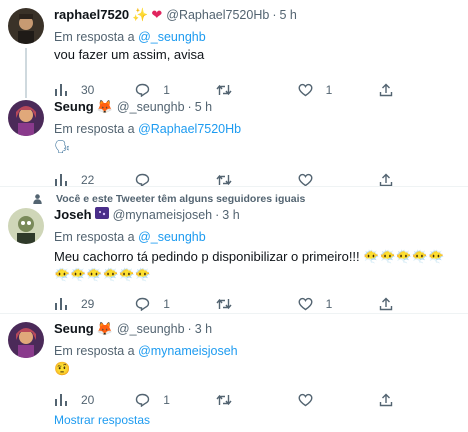 The width and height of the screenshot is (468, 432). I want to click on tweet-text: 🤨, so click(62, 368).